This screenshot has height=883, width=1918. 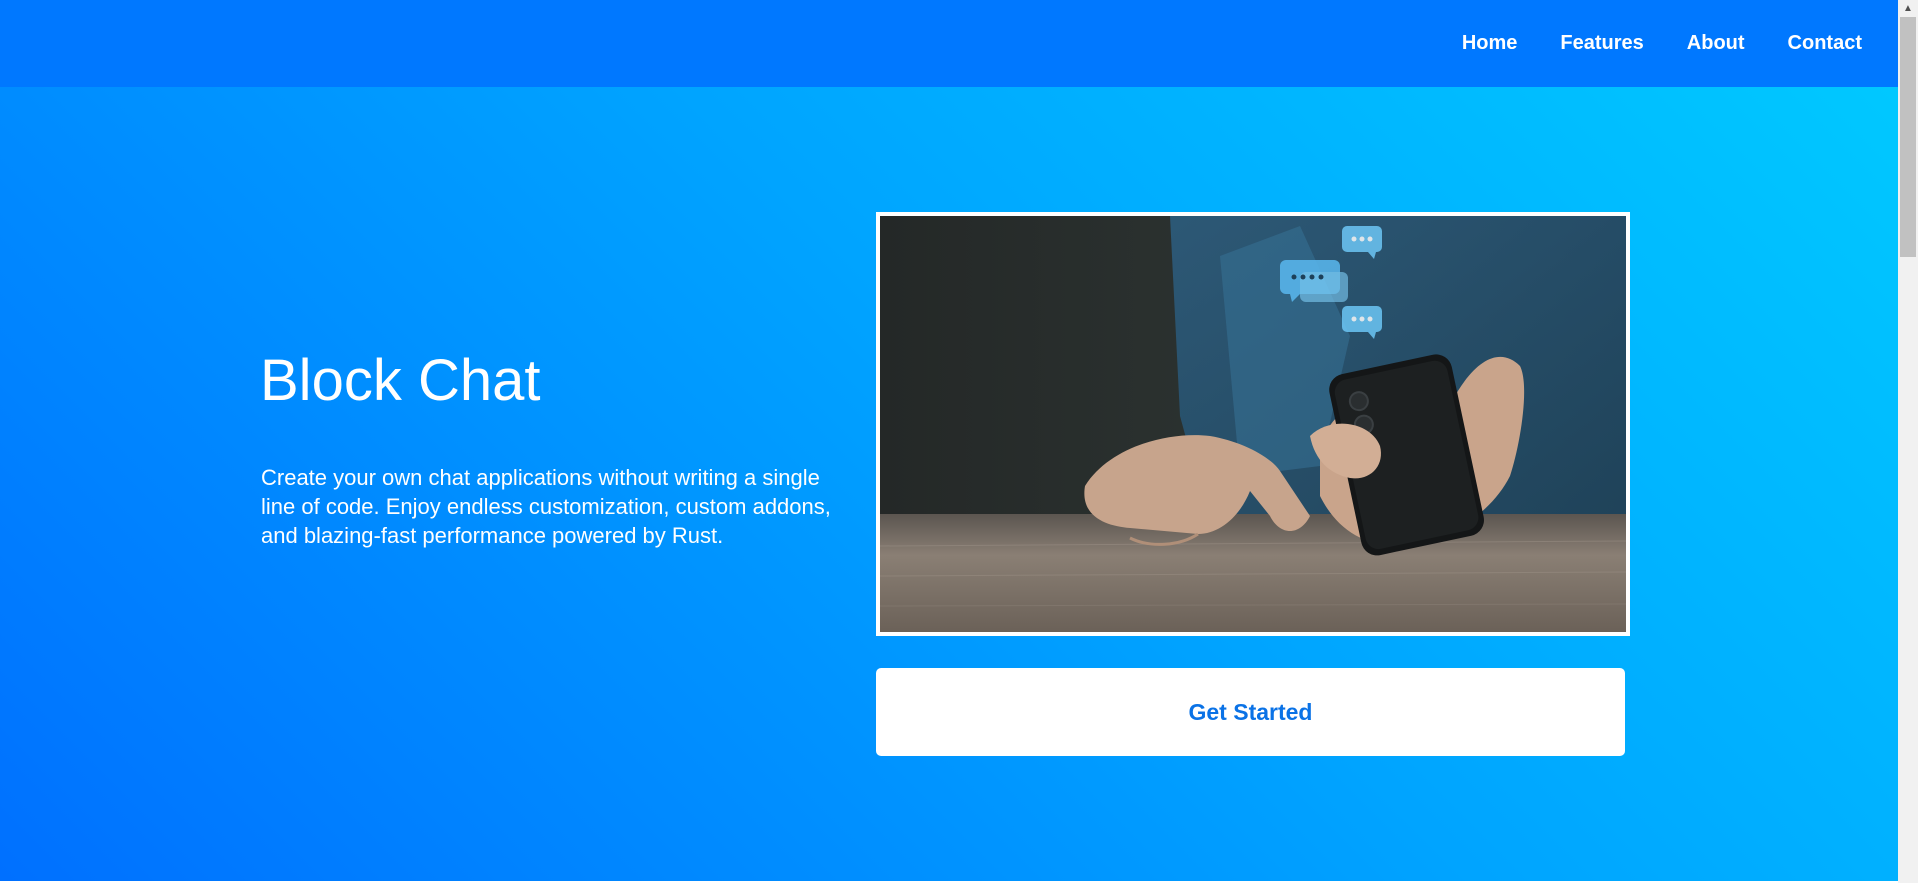 I want to click on nav-link-about: About, so click(x=1716, y=43).